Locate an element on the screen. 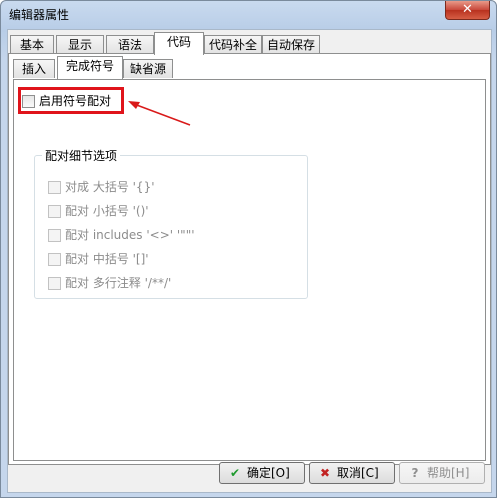 This screenshot has height=498, width=497. tab-label: 代码补全 is located at coordinates (232, 45).